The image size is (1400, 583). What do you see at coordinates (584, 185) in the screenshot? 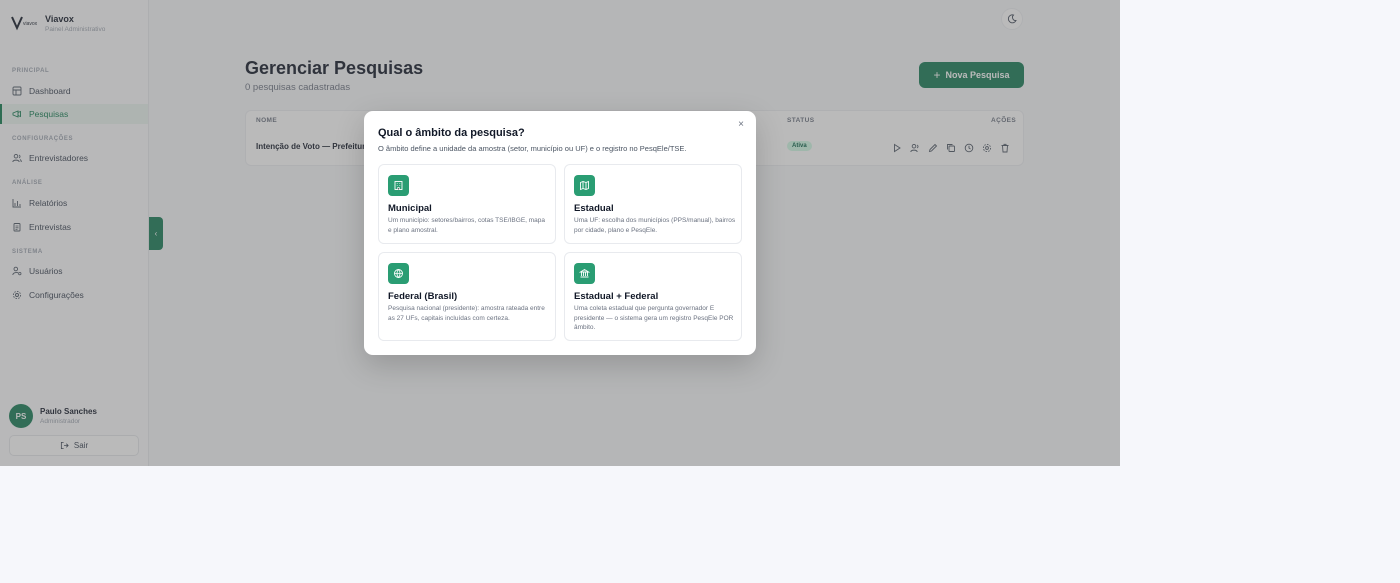
I see `map-icon` at bounding box center [584, 185].